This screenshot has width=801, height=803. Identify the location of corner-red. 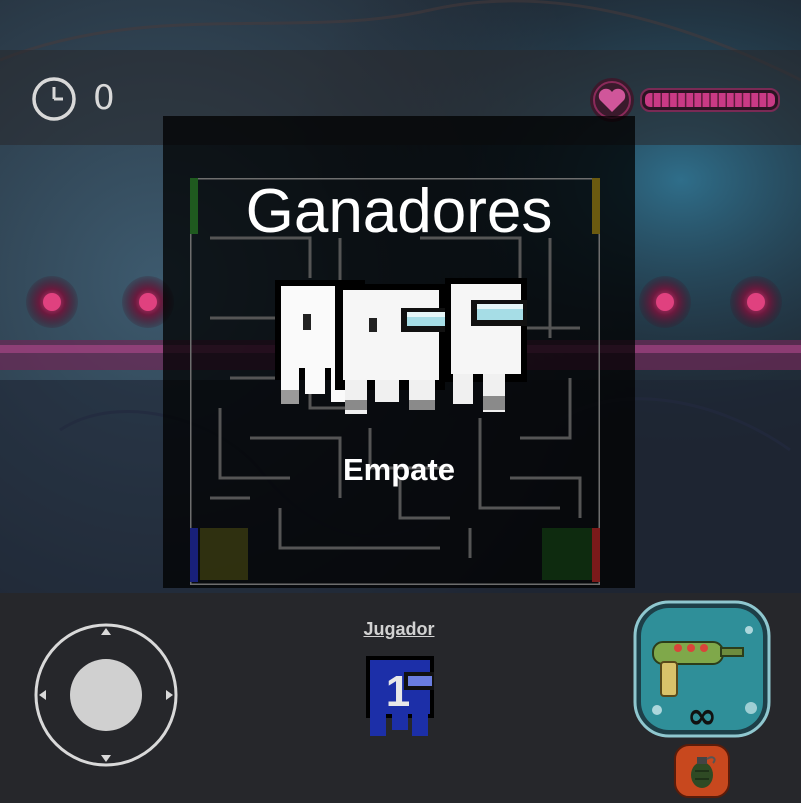
(596, 555).